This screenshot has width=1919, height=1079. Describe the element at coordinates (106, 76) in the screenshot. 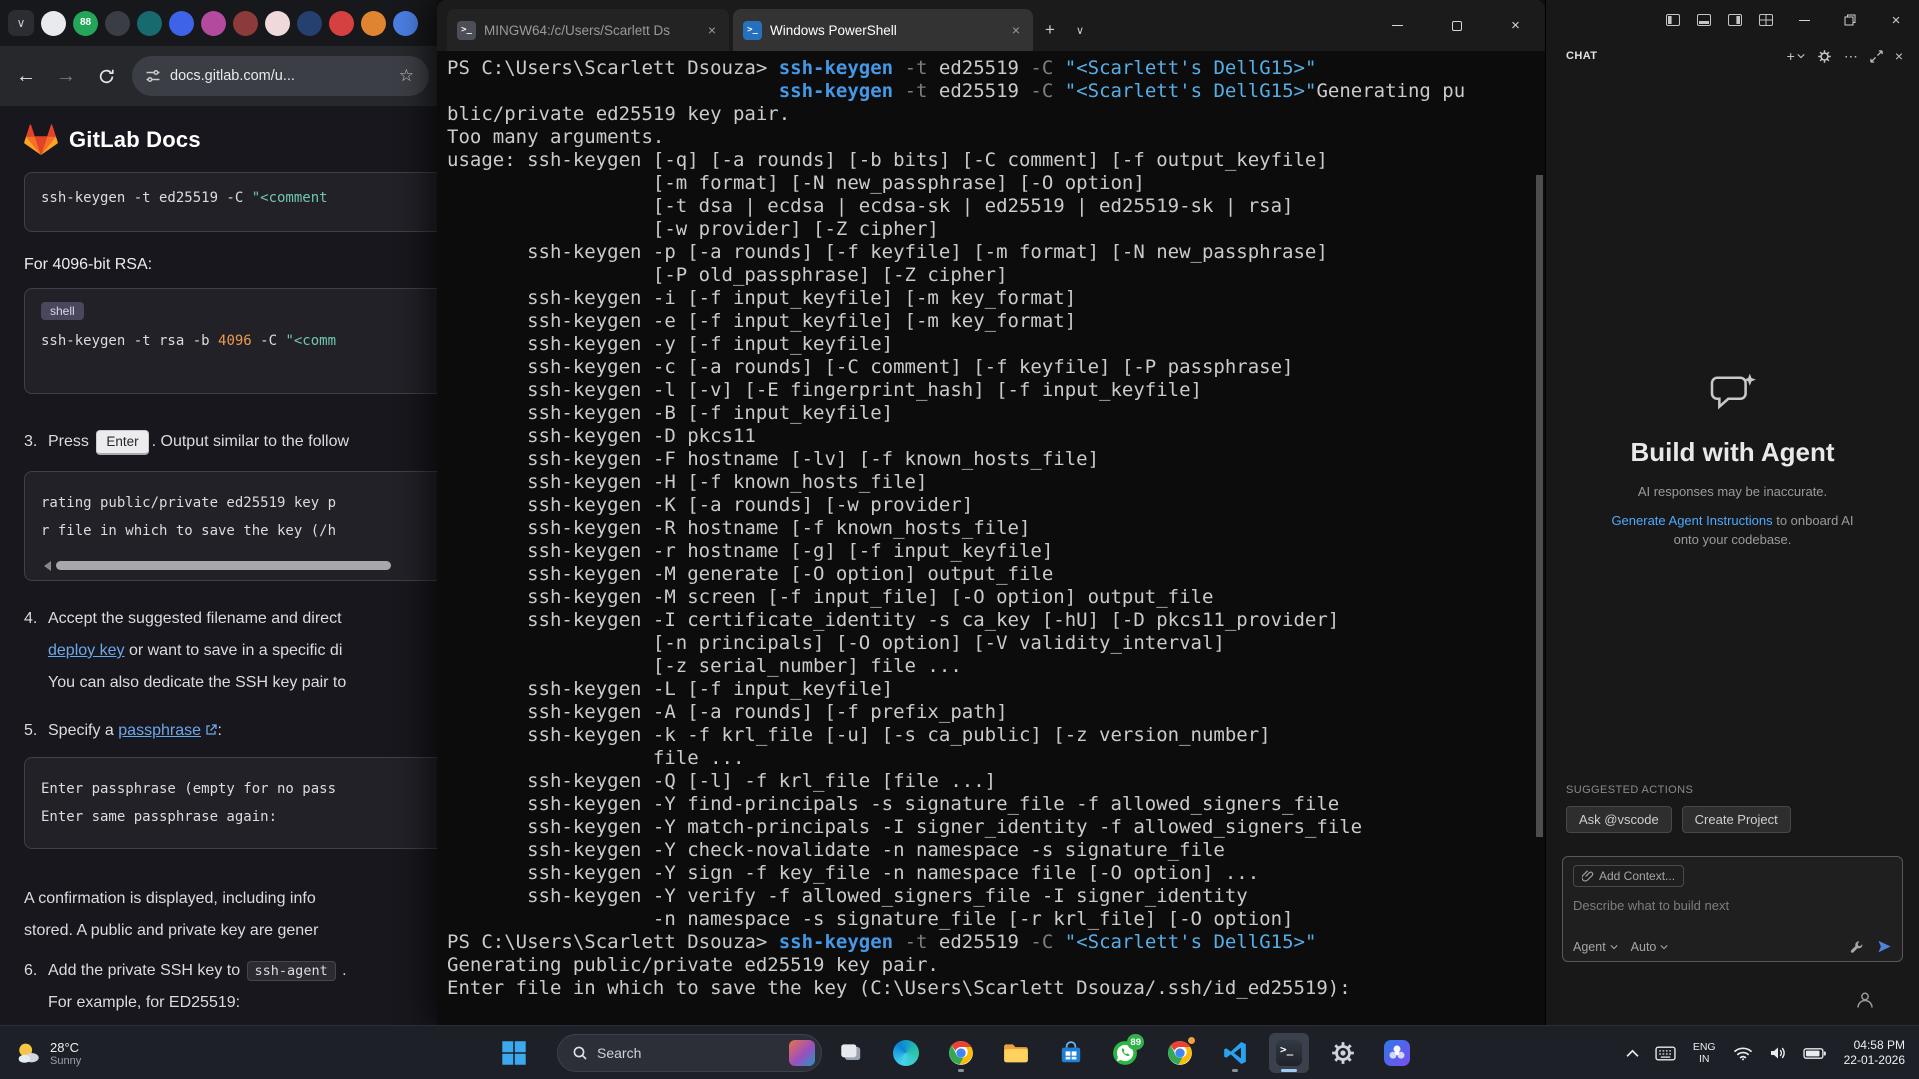

I see `reload-button` at that location.